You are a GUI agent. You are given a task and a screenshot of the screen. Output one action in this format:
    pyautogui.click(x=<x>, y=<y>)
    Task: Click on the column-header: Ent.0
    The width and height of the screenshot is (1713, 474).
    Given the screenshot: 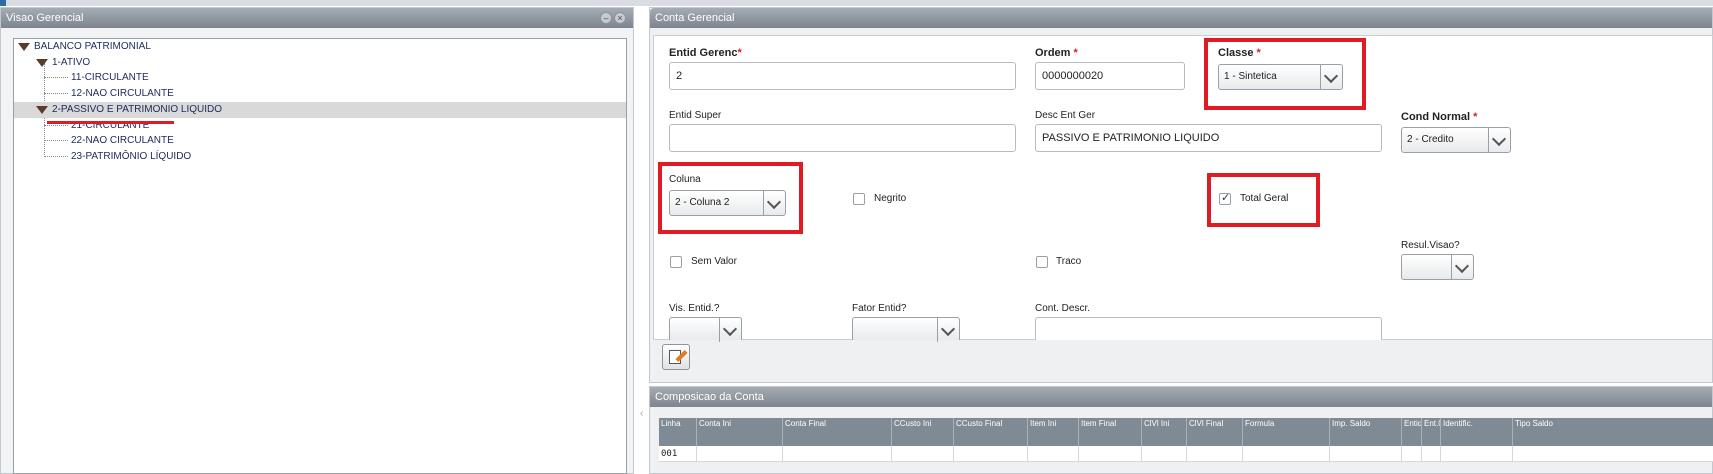 What is the action you would take?
    pyautogui.click(x=1431, y=432)
    